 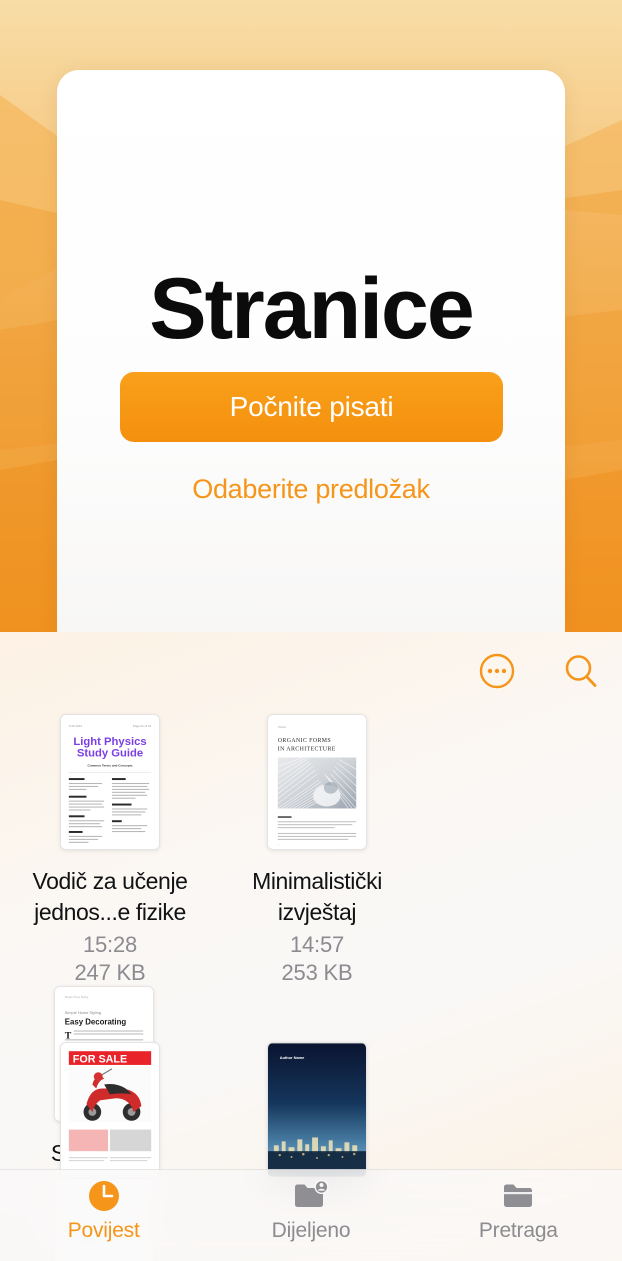 What do you see at coordinates (317, 972) in the screenshot?
I see `document-size: 253 KB` at bounding box center [317, 972].